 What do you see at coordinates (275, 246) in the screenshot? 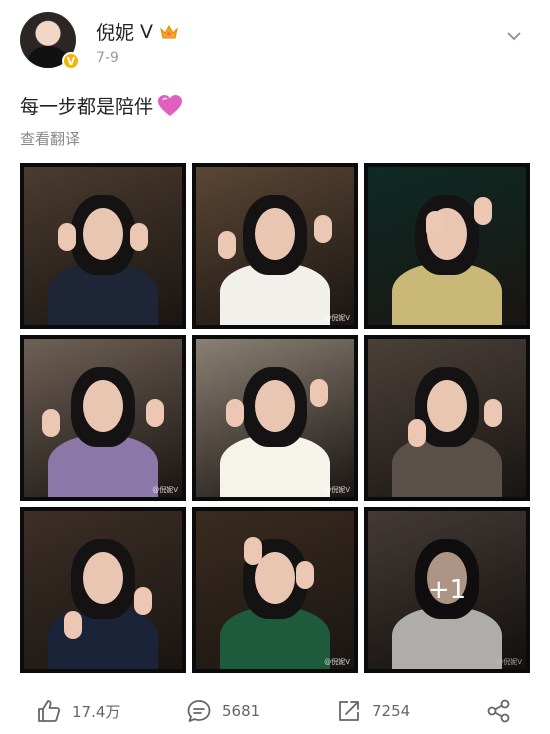
I see `photo-2: @倪妮V` at bounding box center [275, 246].